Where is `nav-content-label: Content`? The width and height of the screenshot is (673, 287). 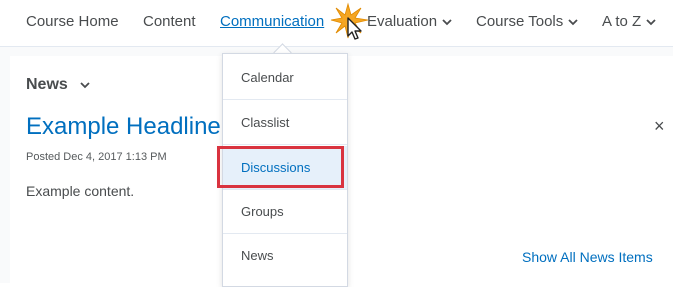
nav-content-label: Content is located at coordinates (169, 21).